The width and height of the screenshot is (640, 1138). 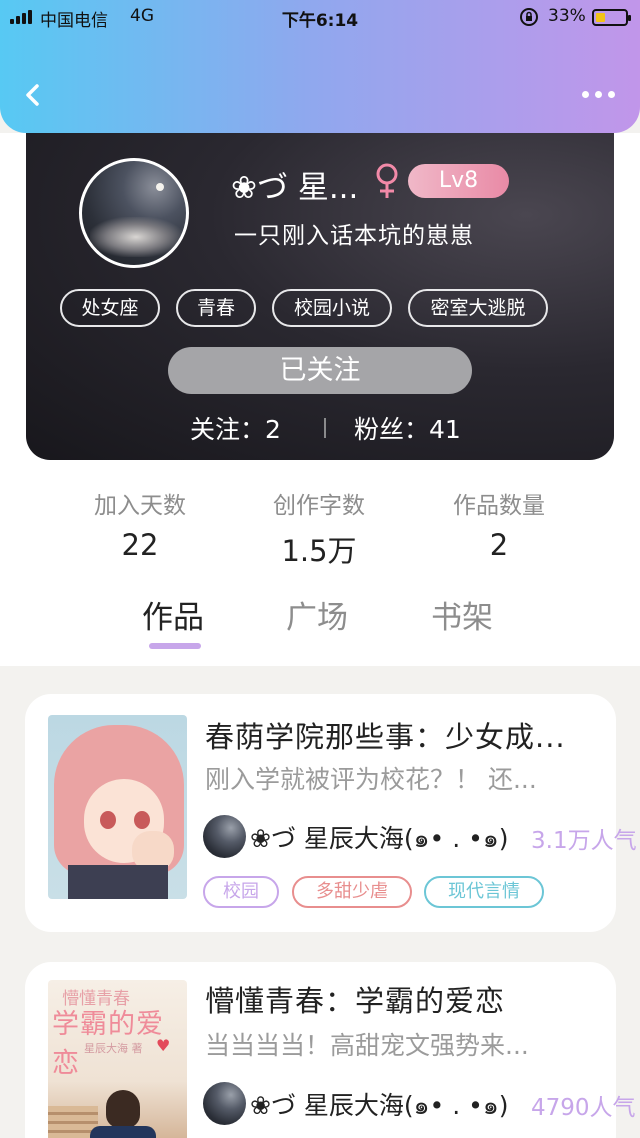 I want to click on stat-value: 2, so click(x=499, y=545).